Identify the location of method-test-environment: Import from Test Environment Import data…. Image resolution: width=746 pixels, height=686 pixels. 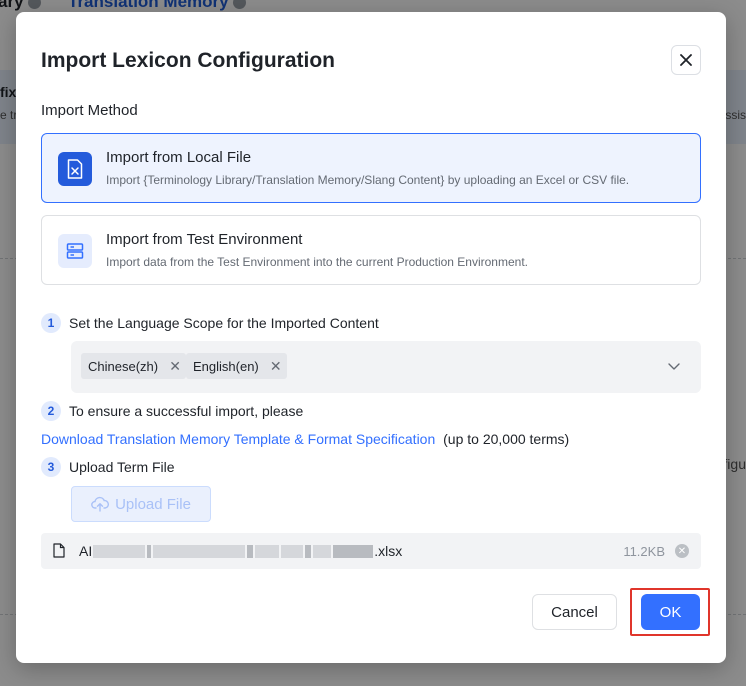
(371, 250).